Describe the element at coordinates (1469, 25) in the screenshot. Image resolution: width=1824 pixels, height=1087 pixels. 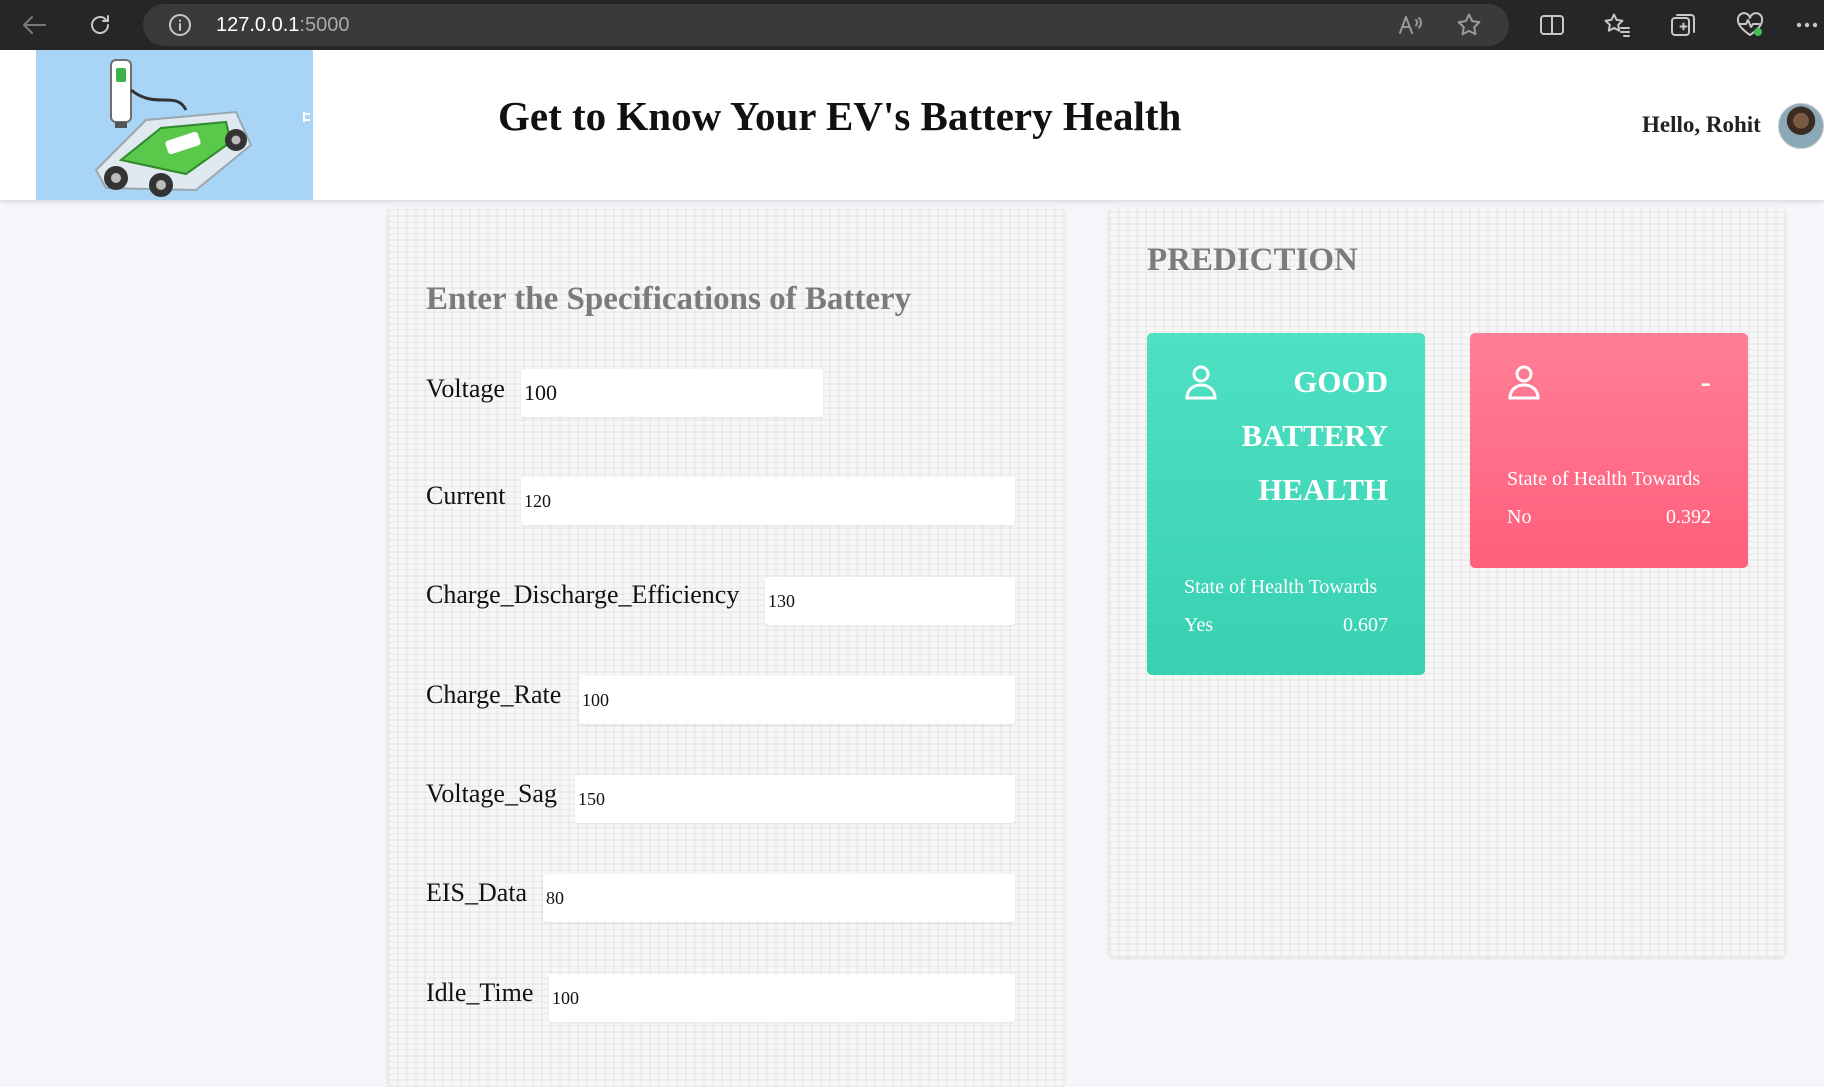
I see `favorite-star-icon` at that location.